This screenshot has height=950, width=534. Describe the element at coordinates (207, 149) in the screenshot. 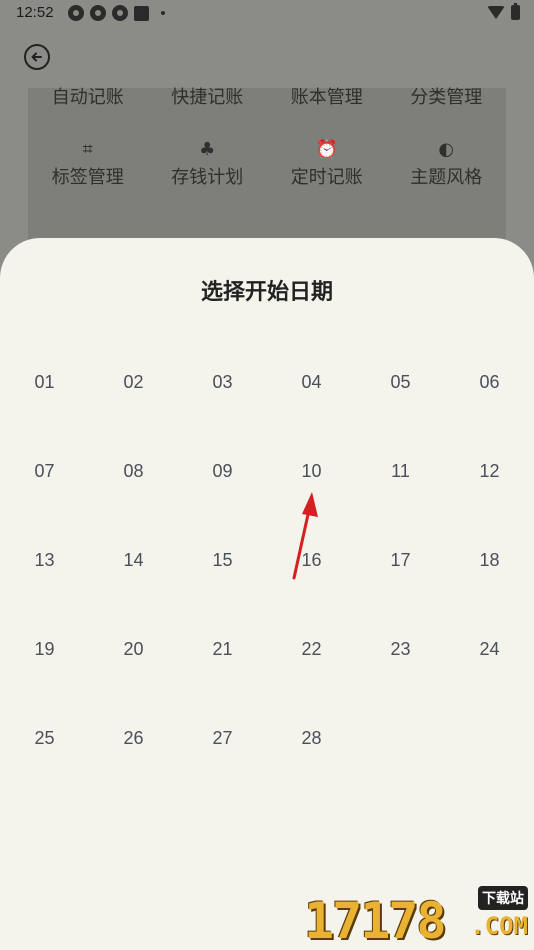

I see `sprout-icon: ♣` at that location.